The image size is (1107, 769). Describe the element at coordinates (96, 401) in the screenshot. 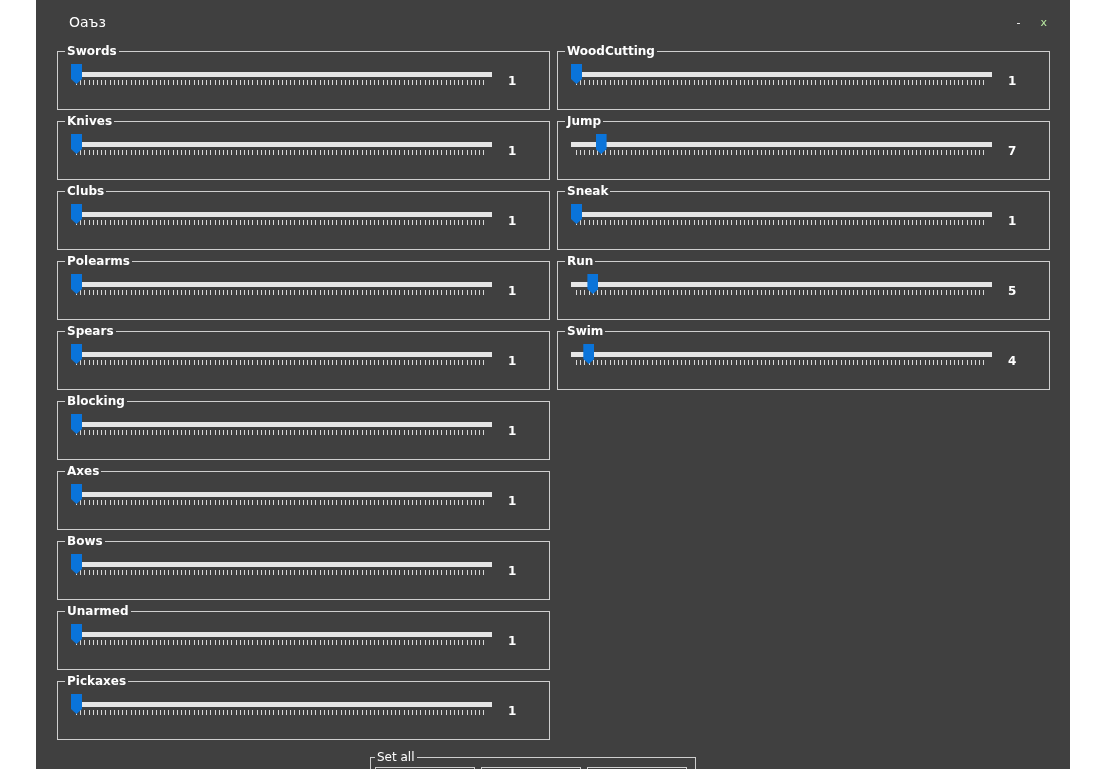

I see `group-label: Blocking` at that location.